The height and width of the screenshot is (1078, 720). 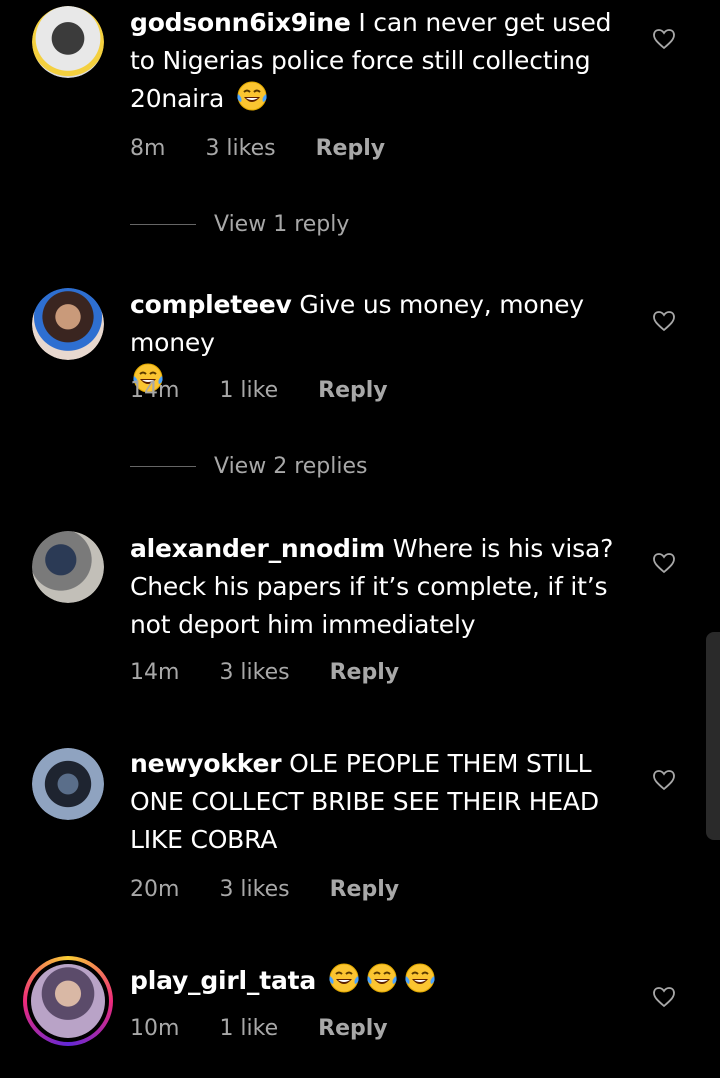 I want to click on view-replies-button: View 2 replies, so click(x=248, y=466).